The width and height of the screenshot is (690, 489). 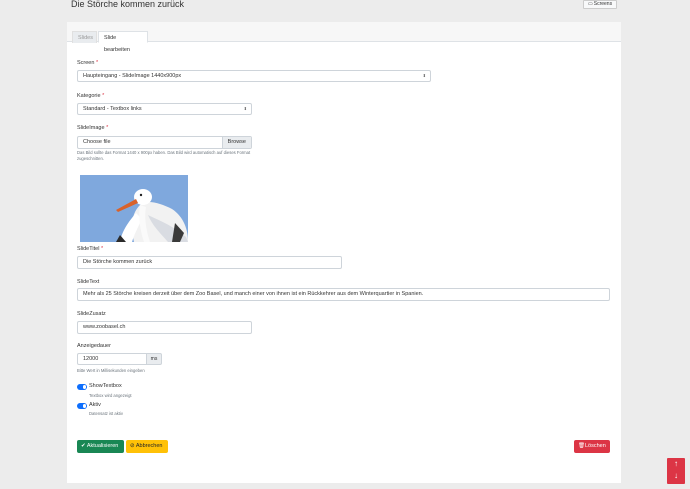 I want to click on delete-button: 🗑Löschen, so click(x=592, y=446).